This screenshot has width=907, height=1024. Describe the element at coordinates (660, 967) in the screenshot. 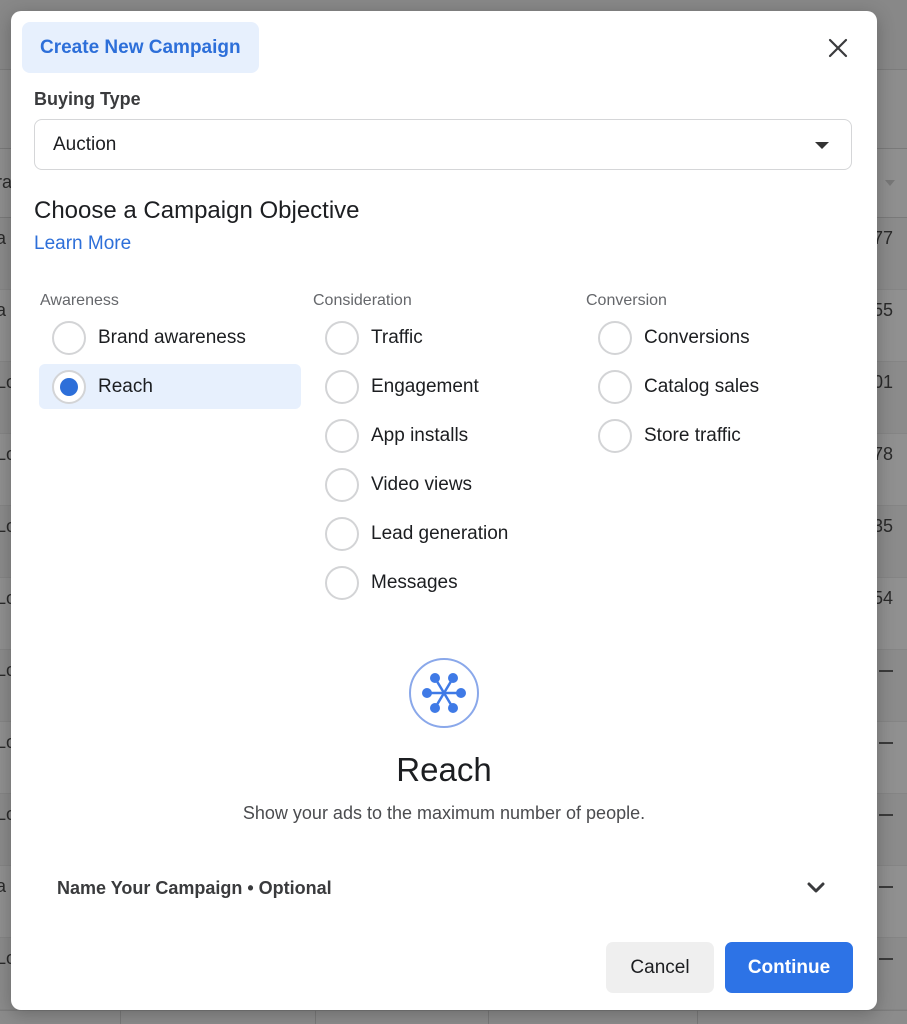

I see `cancel-button: Cancel` at that location.